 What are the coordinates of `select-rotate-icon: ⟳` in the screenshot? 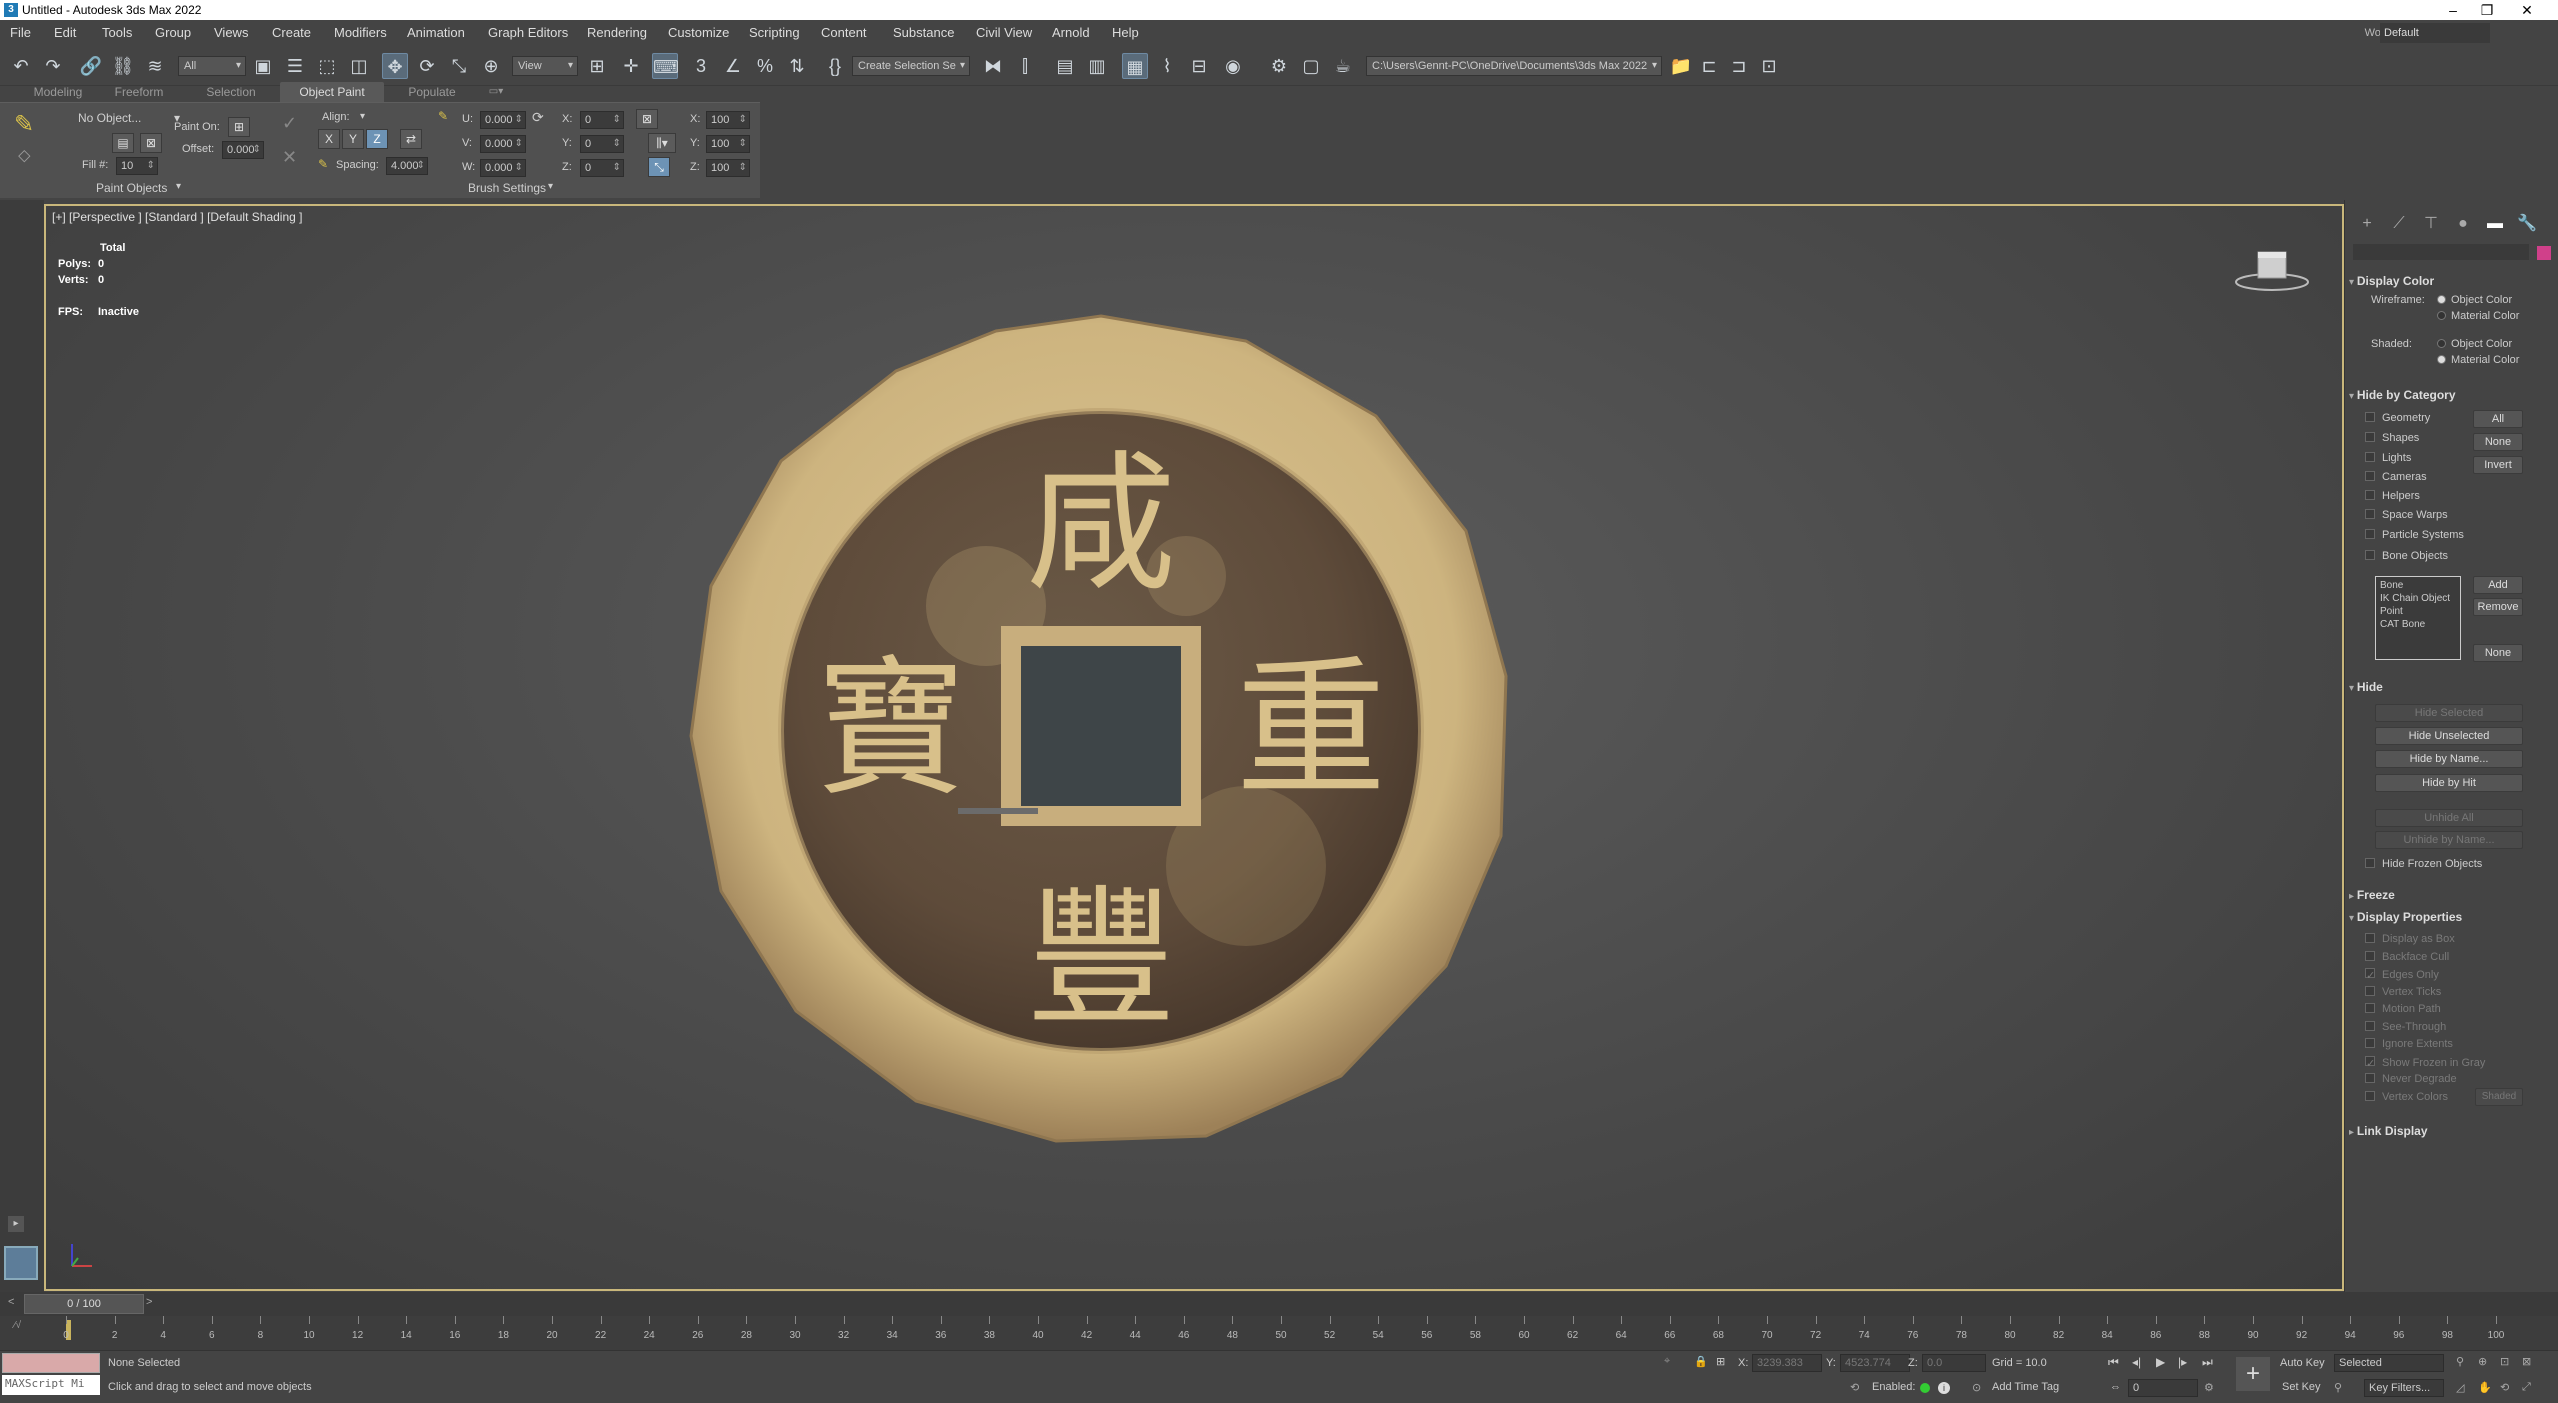 It's located at (427, 66).